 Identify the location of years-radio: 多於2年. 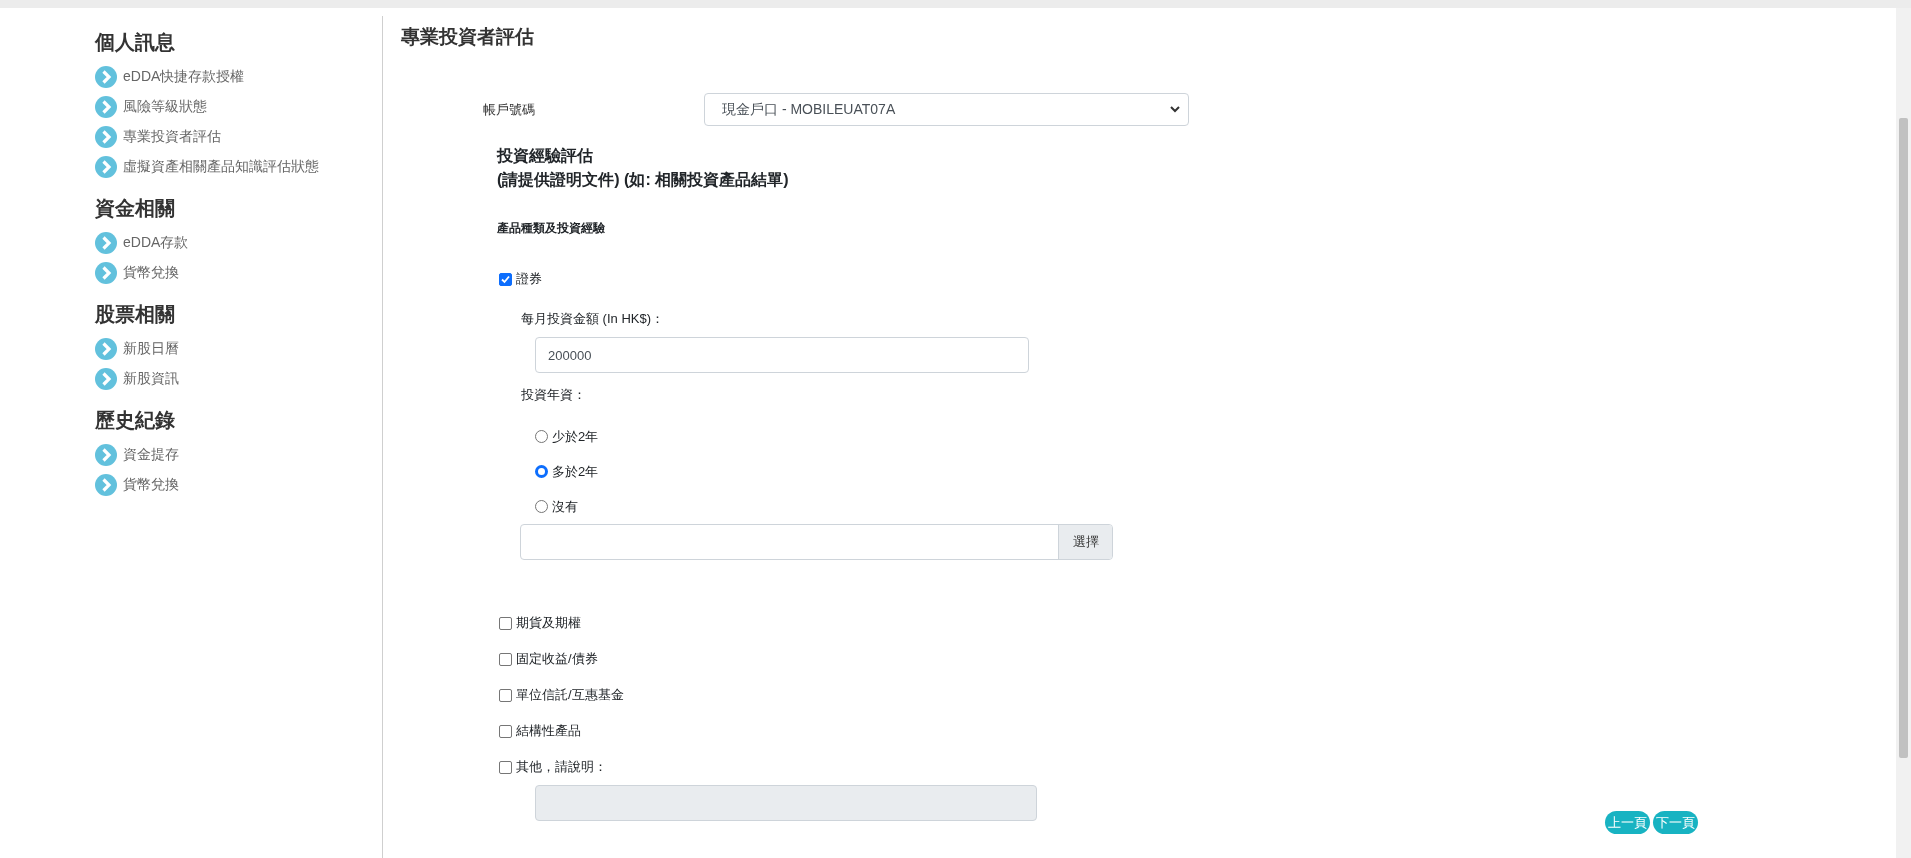
(1215, 471).